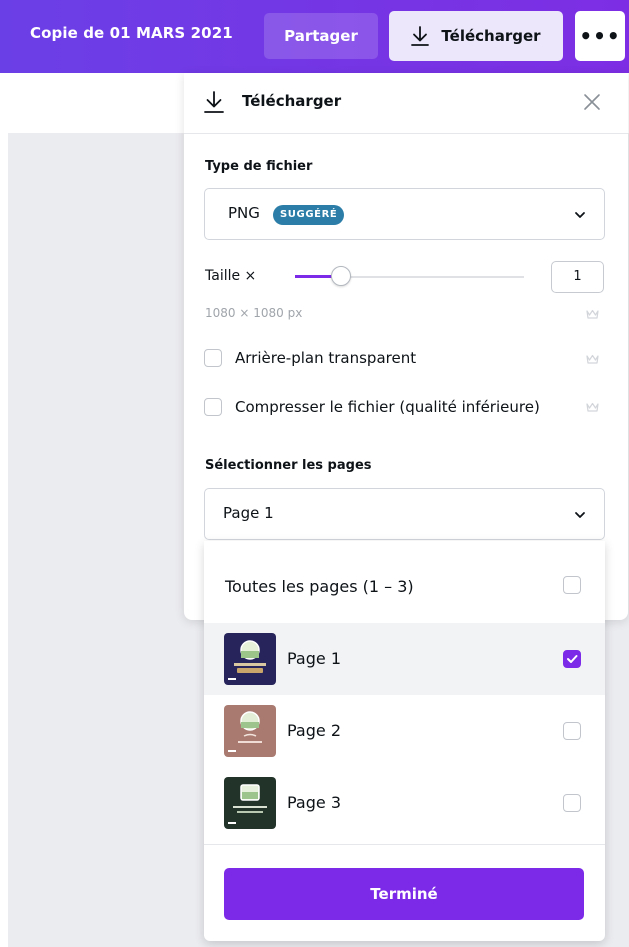  What do you see at coordinates (288, 465) in the screenshot?
I see `select-pages-label: Sélectionner les pages` at bounding box center [288, 465].